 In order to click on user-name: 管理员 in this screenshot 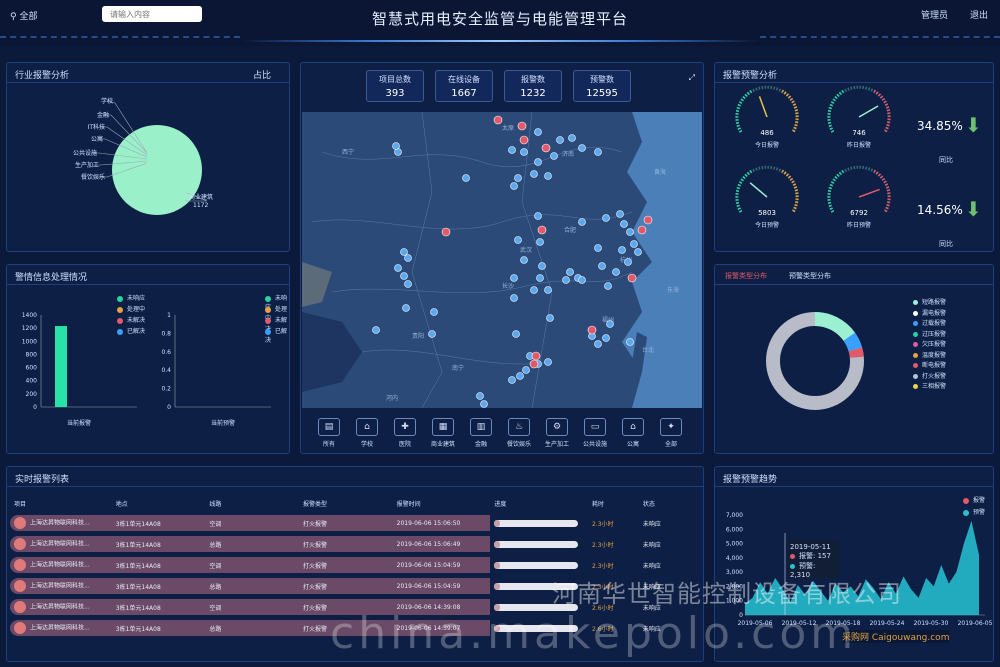, I will do `click(934, 14)`.